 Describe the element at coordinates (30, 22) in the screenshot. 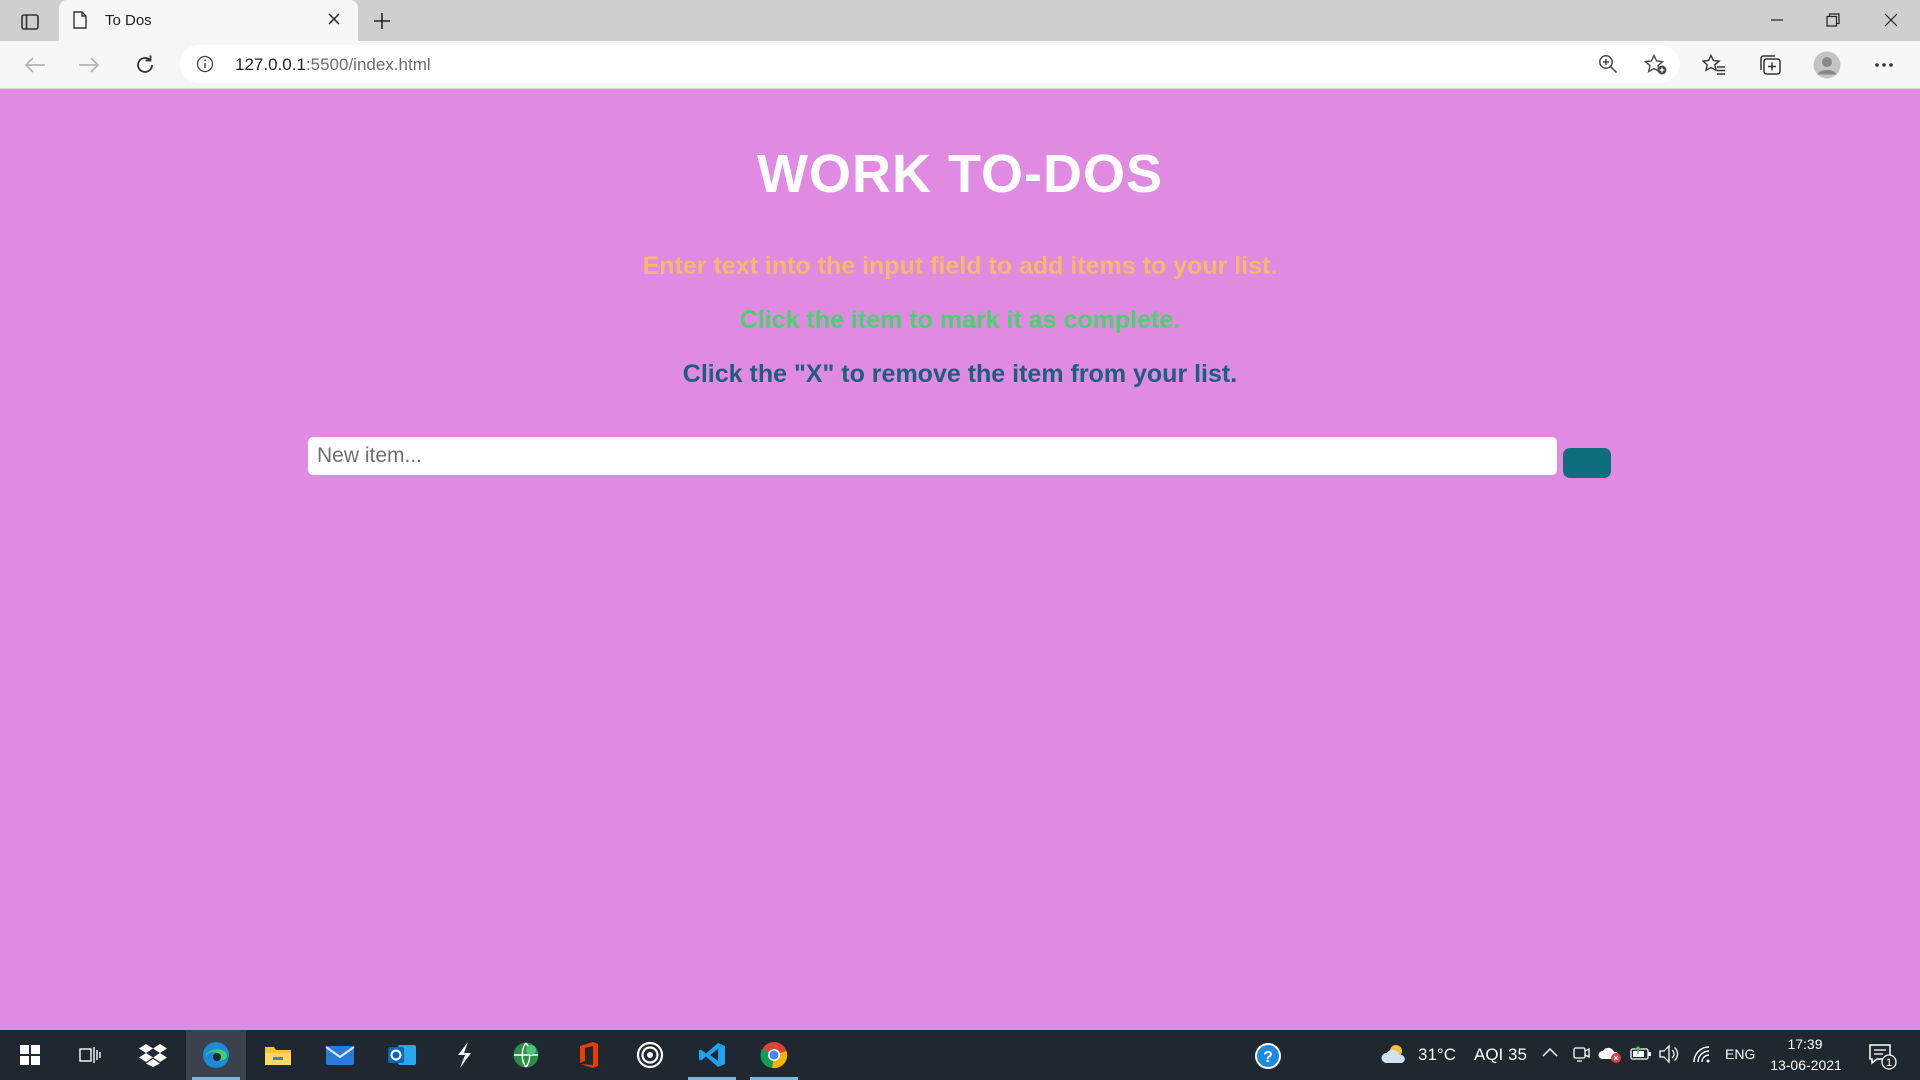

I see `tab-actions-icon` at that location.